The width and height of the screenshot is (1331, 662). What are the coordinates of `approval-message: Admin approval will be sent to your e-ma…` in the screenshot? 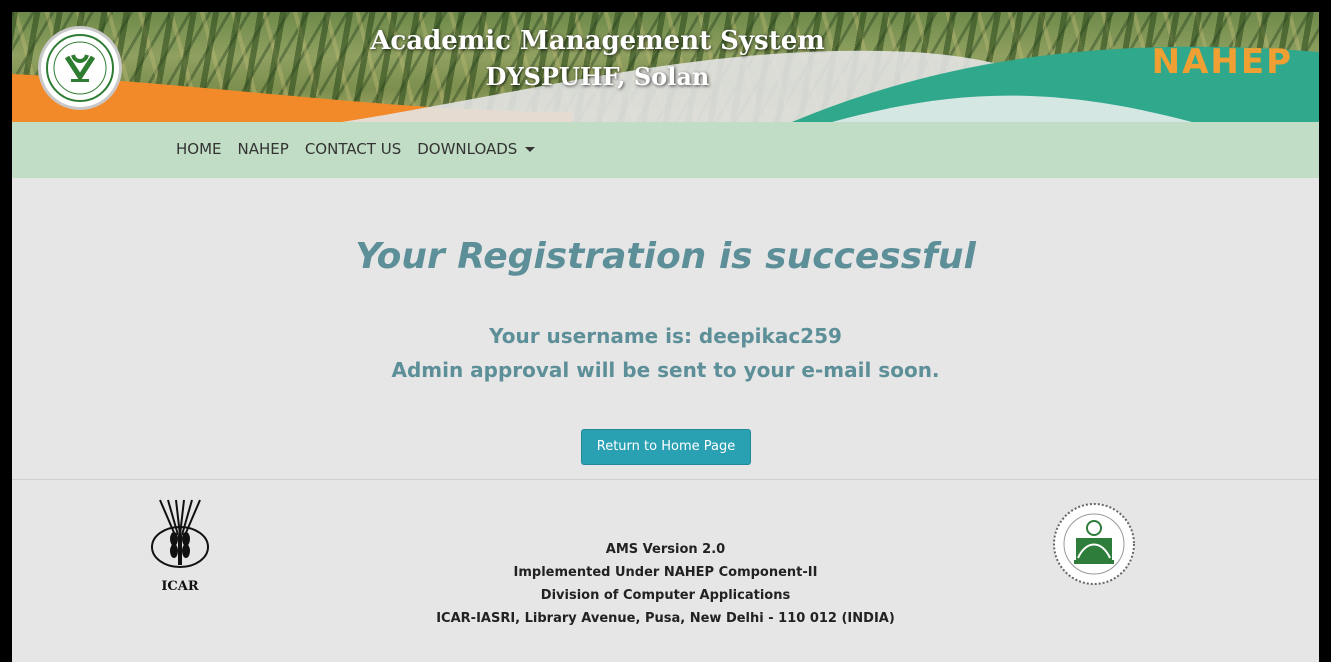 It's located at (665, 370).